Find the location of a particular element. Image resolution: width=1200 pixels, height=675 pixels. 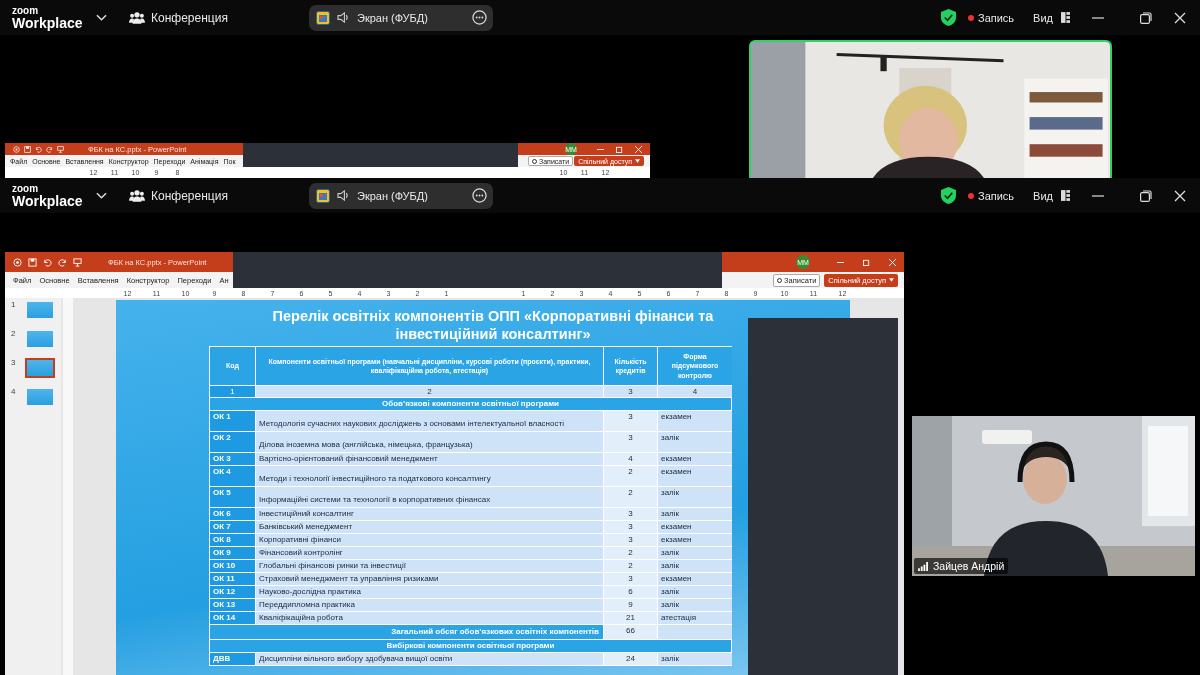

slide-number: 4 is located at coordinates (14, 391).